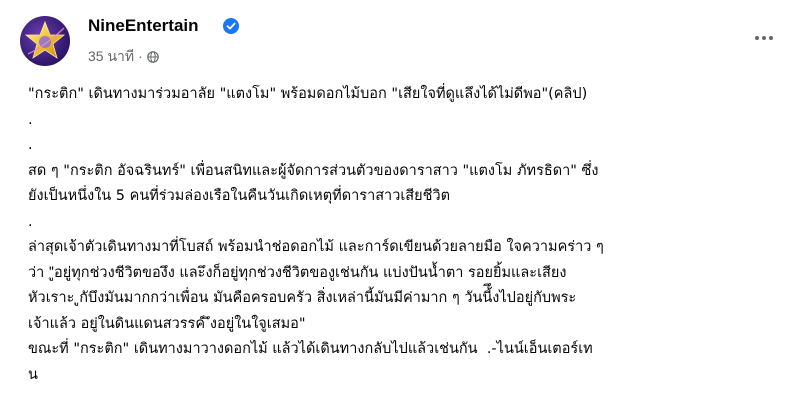  Describe the element at coordinates (757, 38) in the screenshot. I see `more-options-icon` at that location.